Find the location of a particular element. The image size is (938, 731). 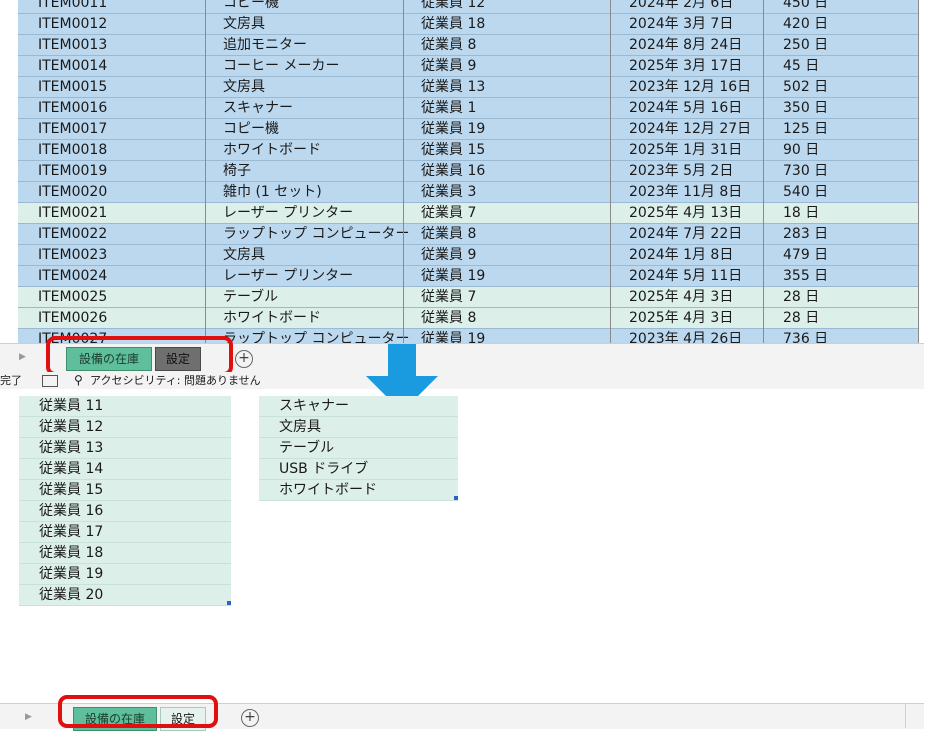

cell-item-id: ITEM0020 is located at coordinates (72, 192).